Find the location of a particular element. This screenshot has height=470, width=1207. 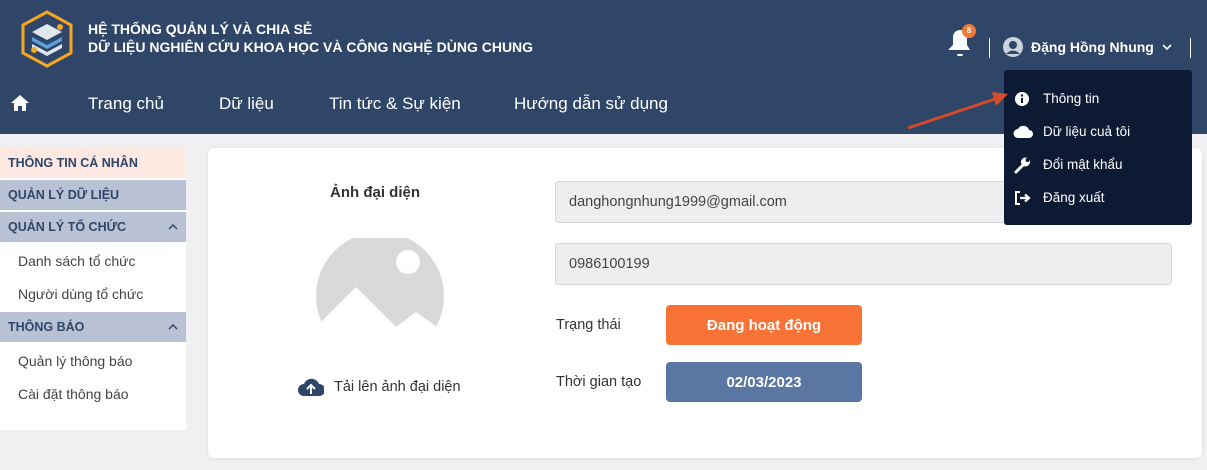

sidebar-item-notification-management: Quản lý thông báo is located at coordinates (93, 360).